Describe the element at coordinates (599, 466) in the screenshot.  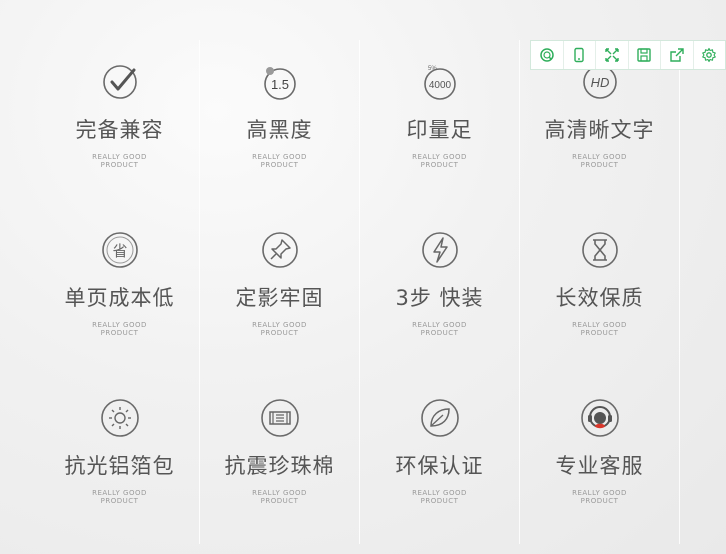
I see `feature-title: 专业客服` at that location.